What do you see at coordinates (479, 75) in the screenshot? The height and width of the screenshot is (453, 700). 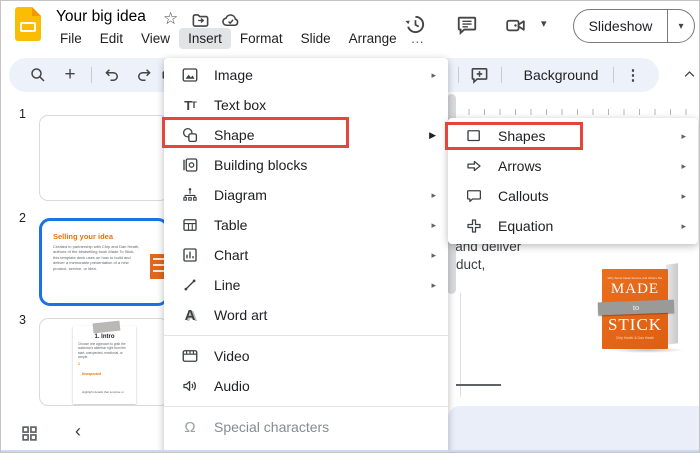 I see `add-comment-icon` at bounding box center [479, 75].